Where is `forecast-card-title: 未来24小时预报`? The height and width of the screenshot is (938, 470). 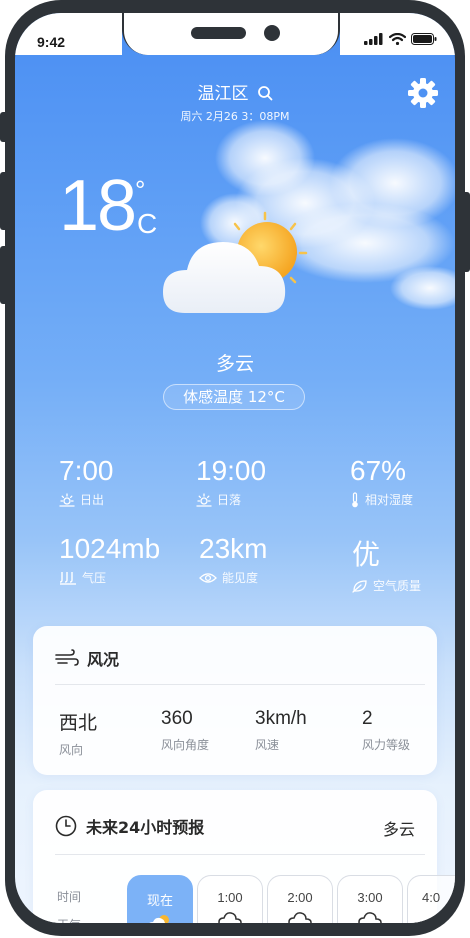
forecast-card-title: 未来24小时预报 is located at coordinates (145, 827).